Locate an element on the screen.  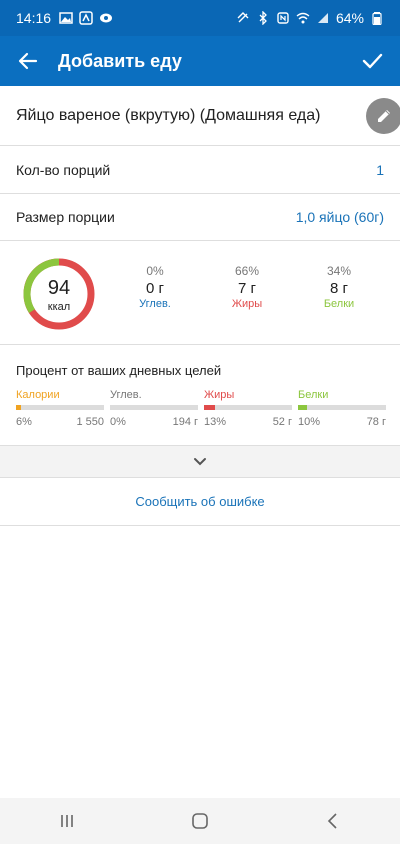
system-back-button is located at coordinates (333, 821).